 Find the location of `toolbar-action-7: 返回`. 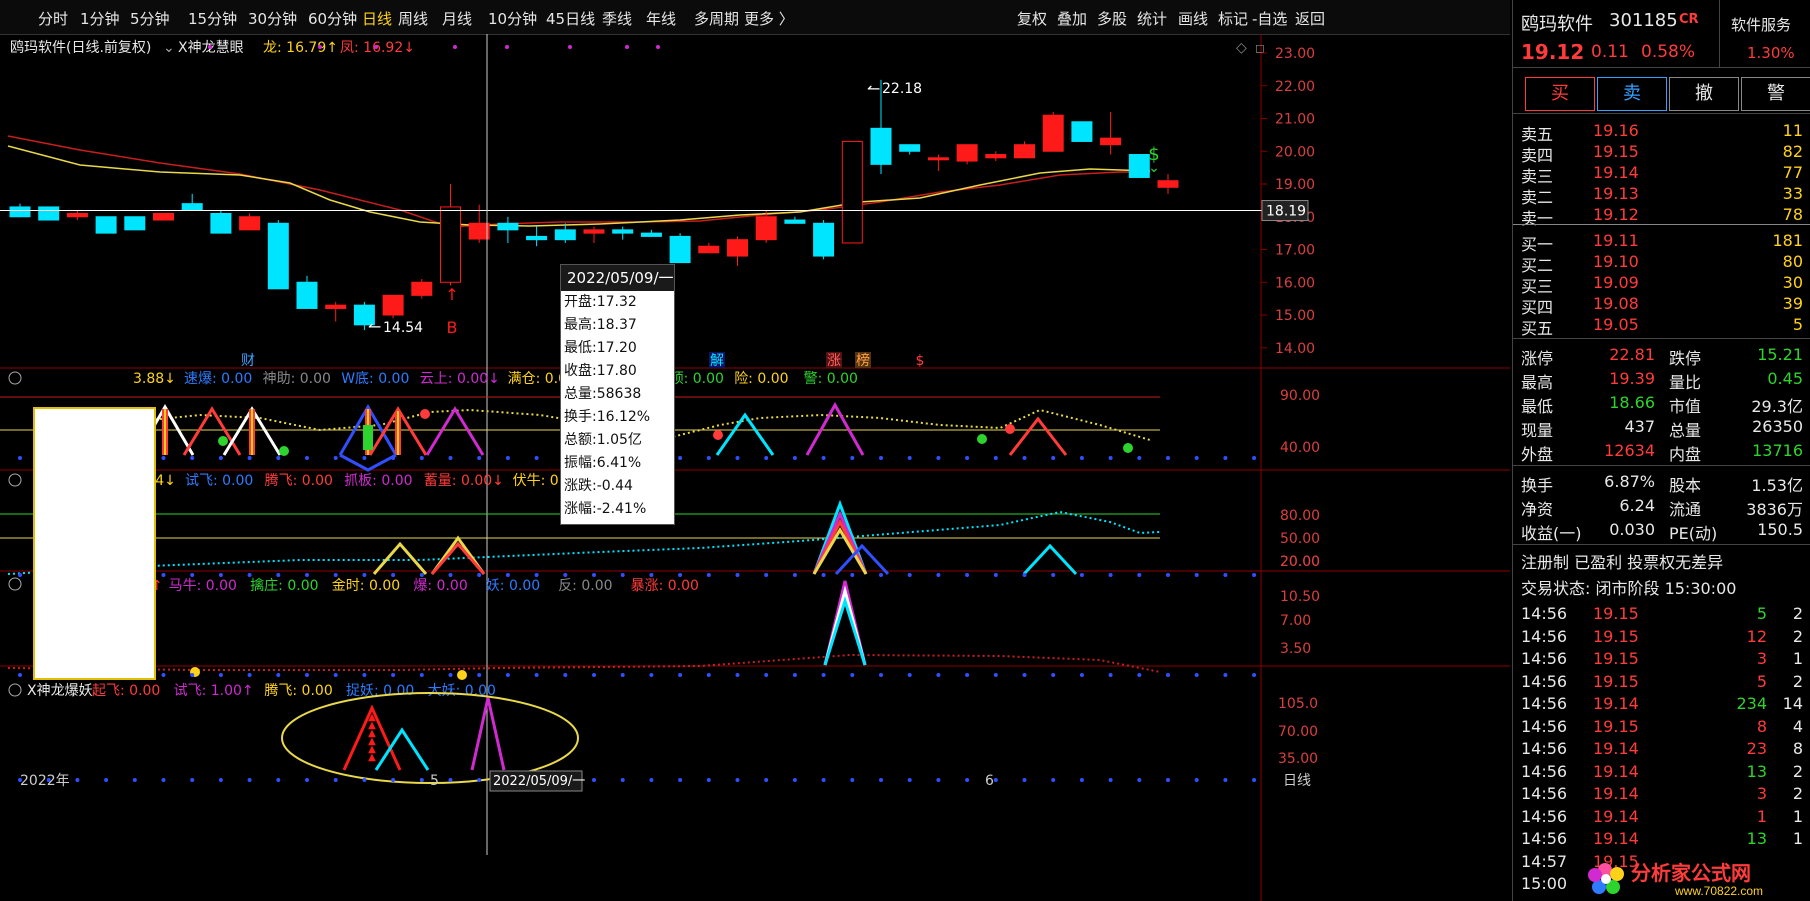

toolbar-action-7: 返回 is located at coordinates (1310, 18).